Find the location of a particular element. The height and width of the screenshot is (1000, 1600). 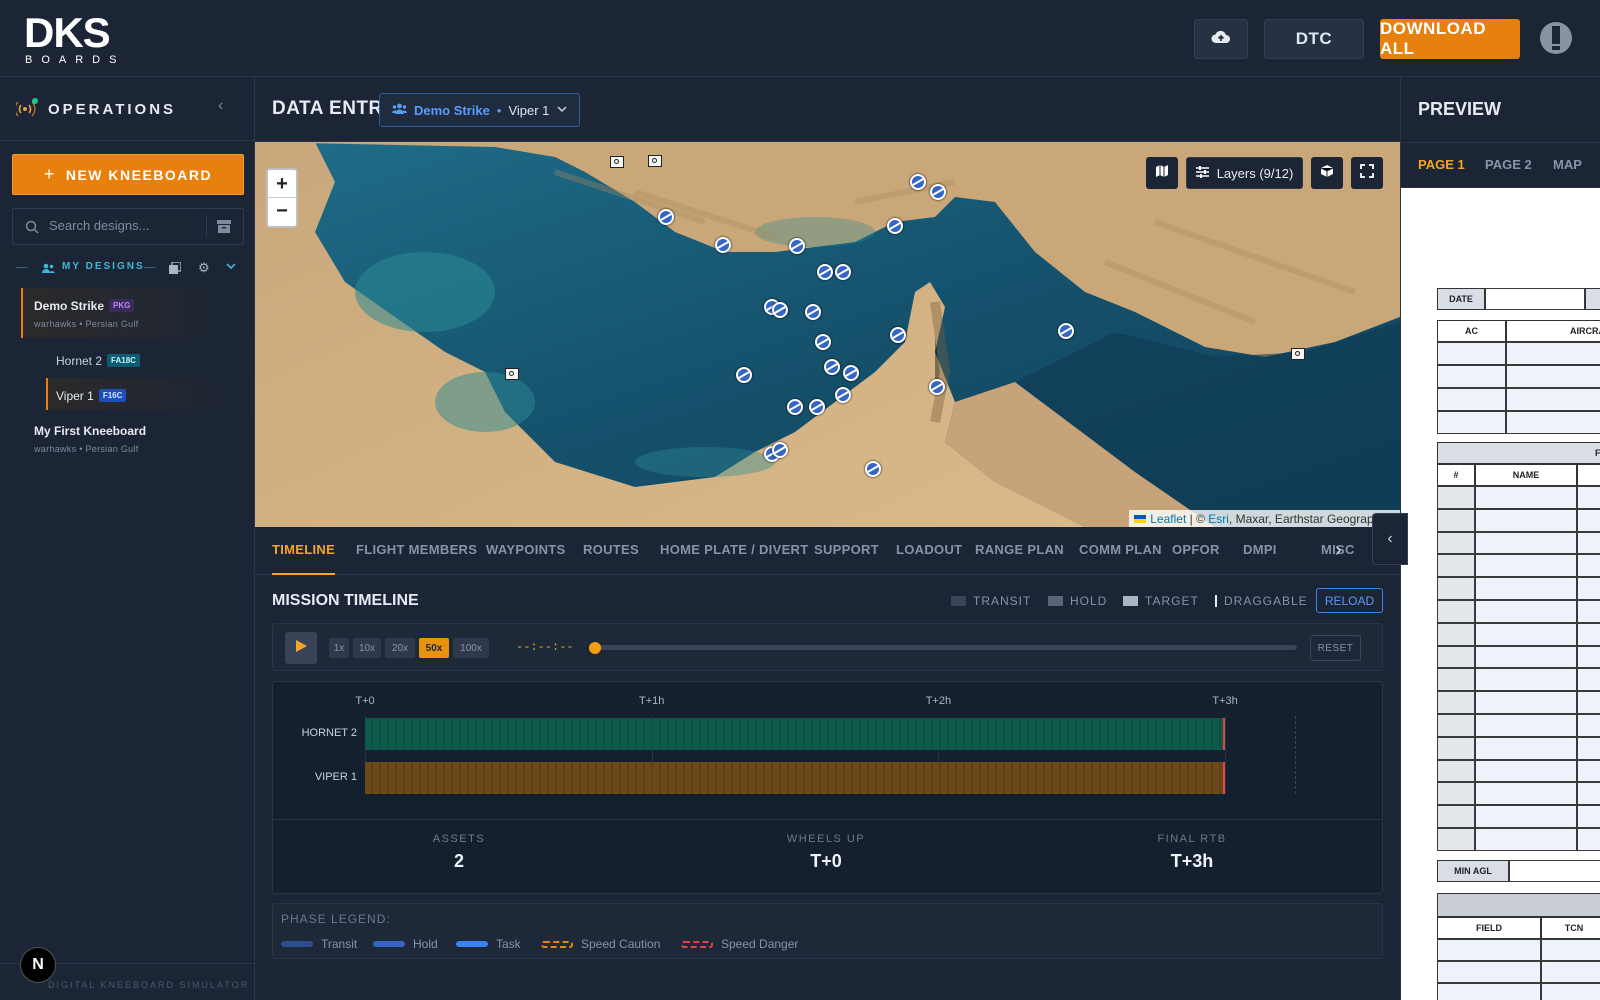

selector-package: Demo Strike is located at coordinates (452, 110).